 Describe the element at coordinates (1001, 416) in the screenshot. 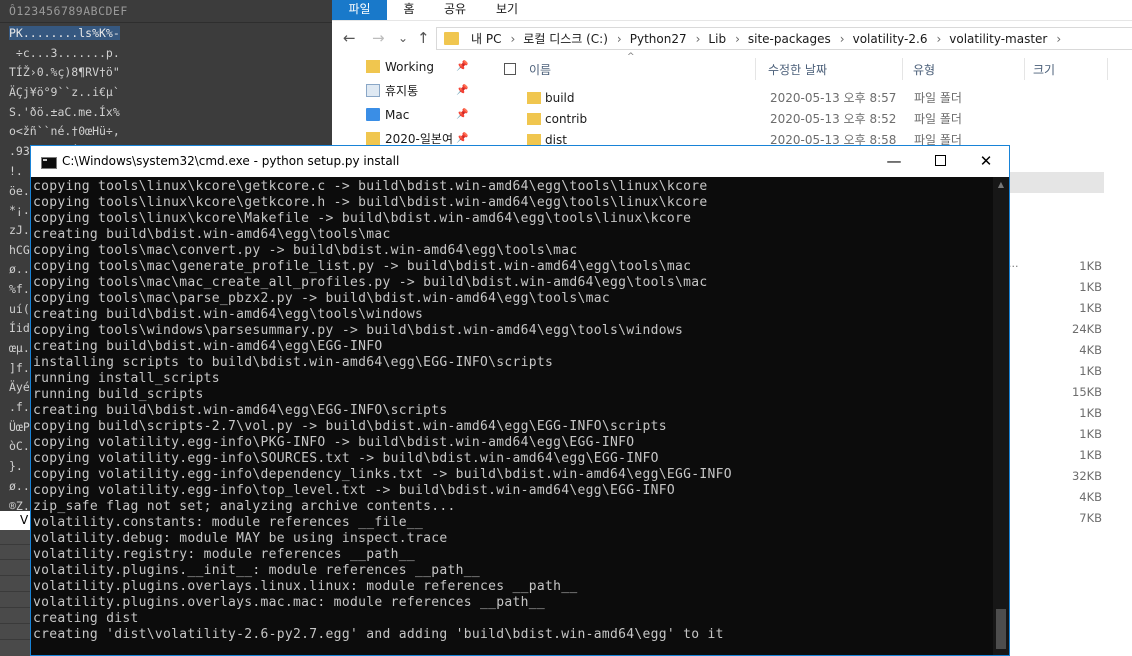

I see `console-scrollbar: ▲` at that location.